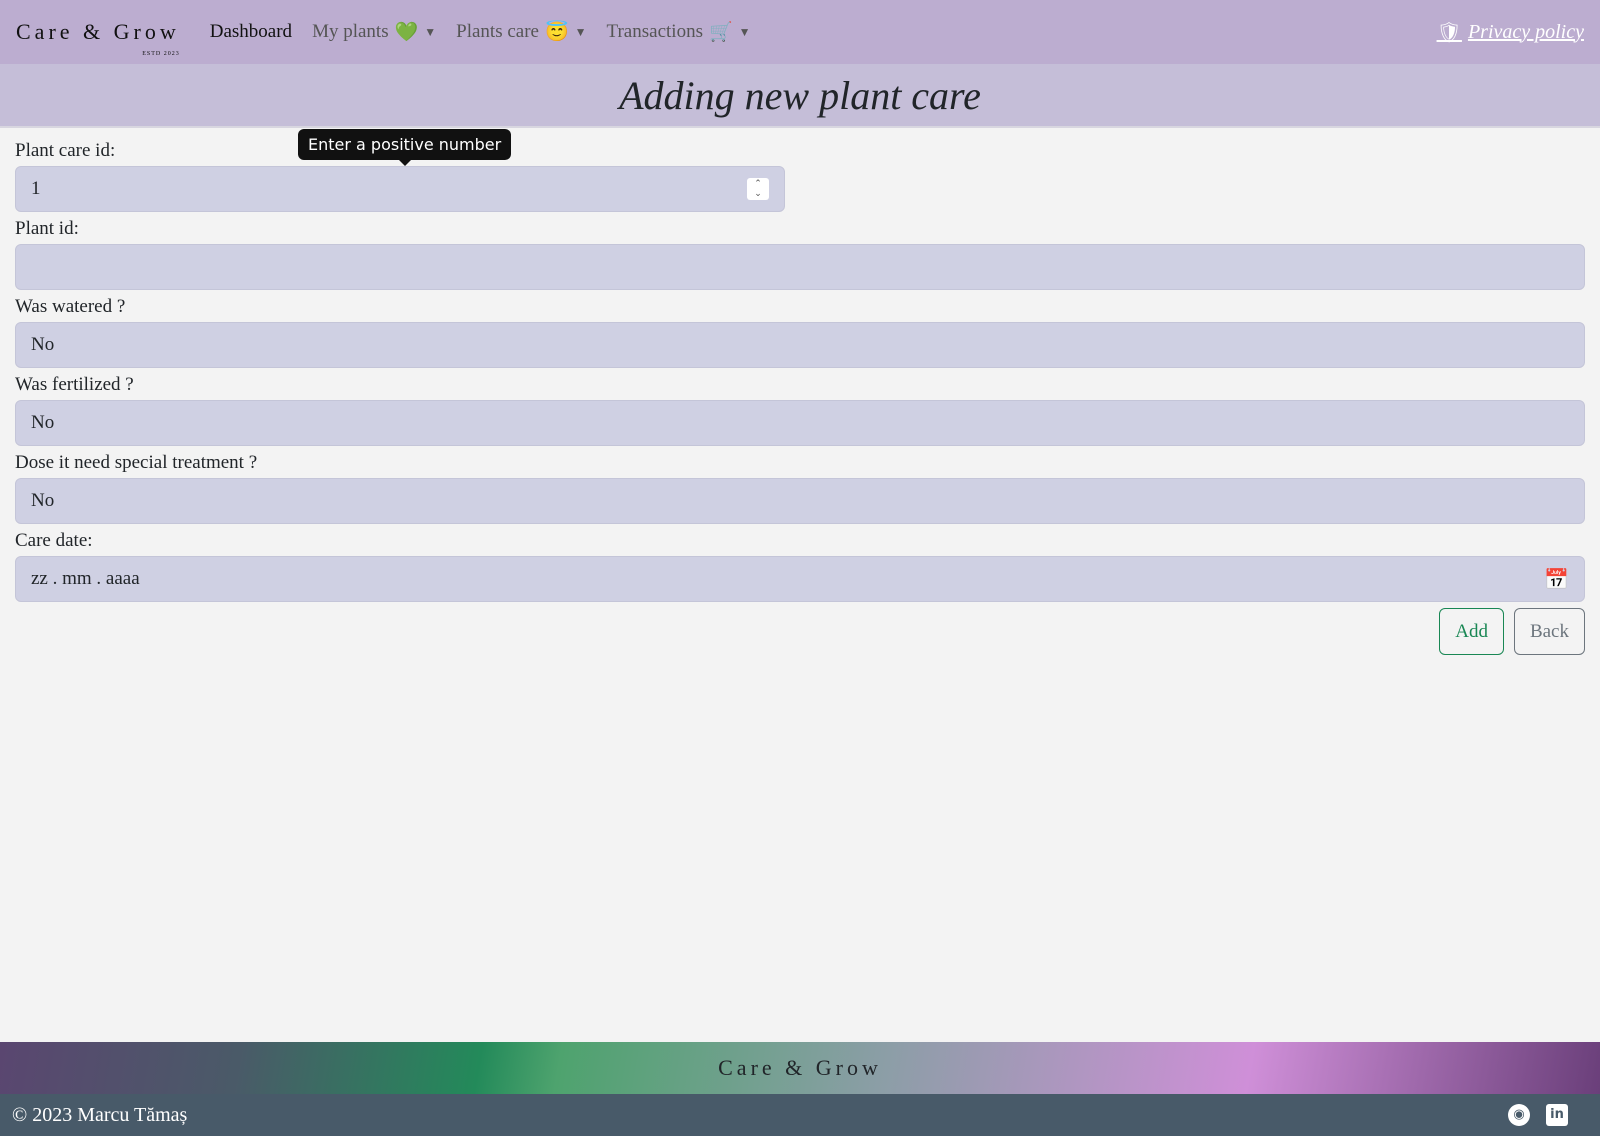  Describe the element at coordinates (800, 267) in the screenshot. I see `plant-id-input` at that location.